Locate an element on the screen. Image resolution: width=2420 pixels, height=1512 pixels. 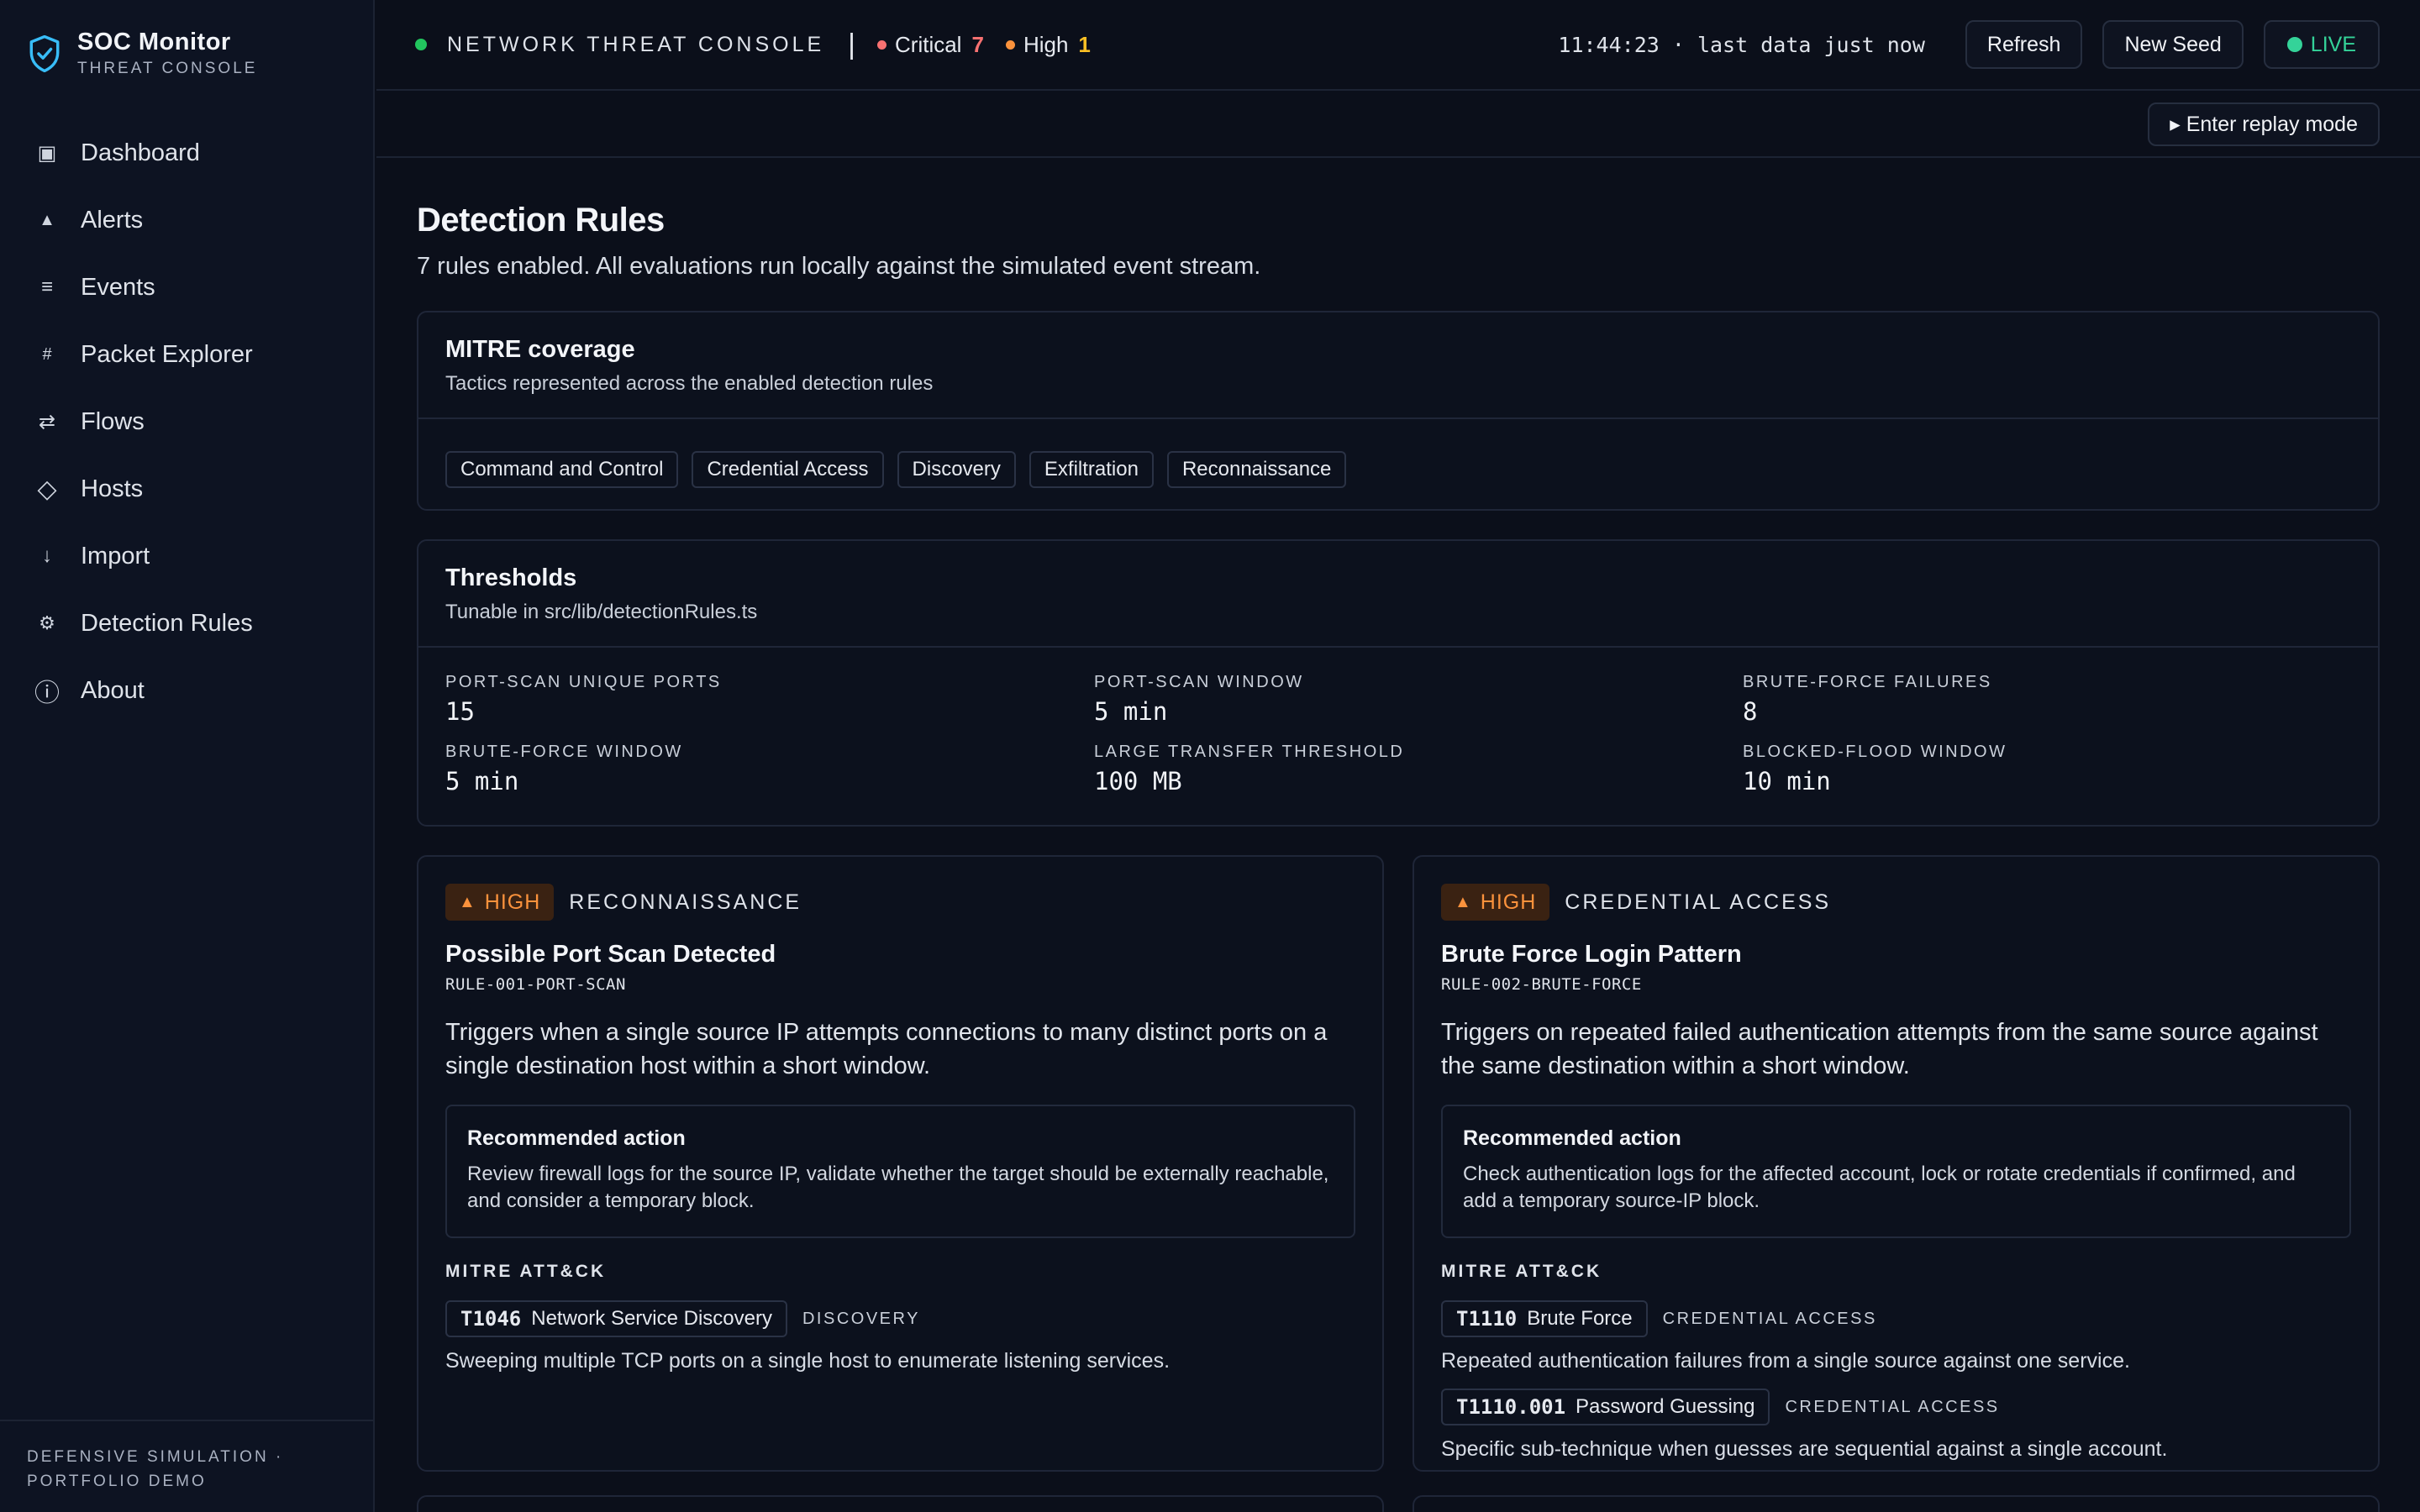
brand-name: SOC Monitor is located at coordinates (154, 42).